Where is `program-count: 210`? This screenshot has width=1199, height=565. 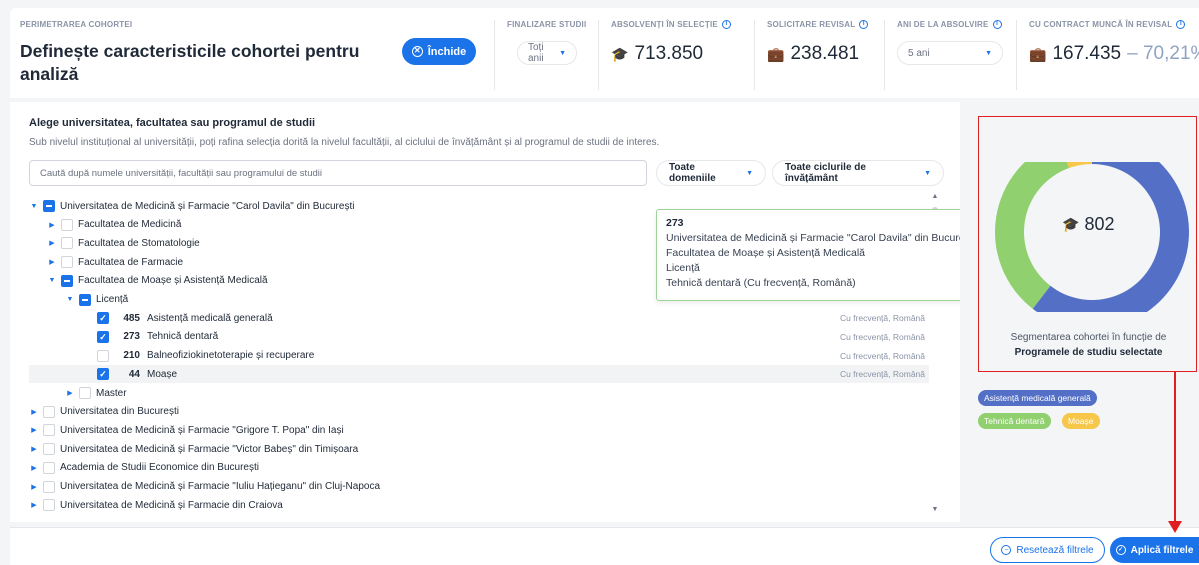
program-count: 210 is located at coordinates (131, 356).